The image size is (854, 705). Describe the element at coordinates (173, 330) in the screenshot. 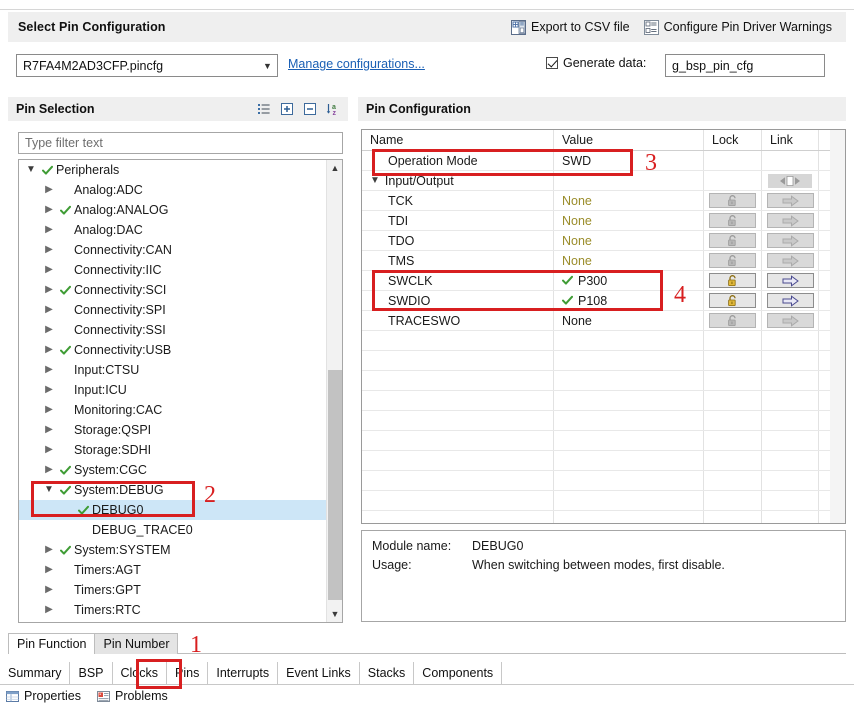

I see `tree-item-connectivity-ssi: ▶ Connectivity:SSI` at that location.